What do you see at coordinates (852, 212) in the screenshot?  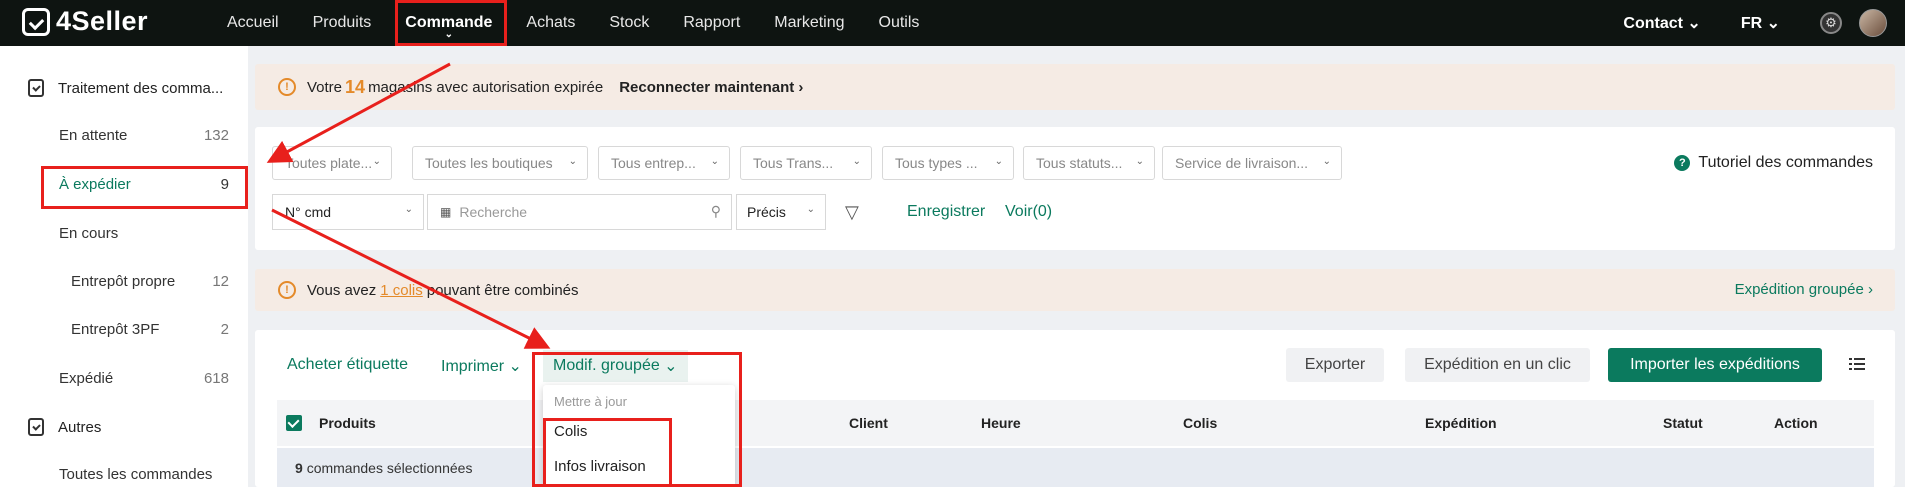 I see `filter-icon: ▽` at bounding box center [852, 212].